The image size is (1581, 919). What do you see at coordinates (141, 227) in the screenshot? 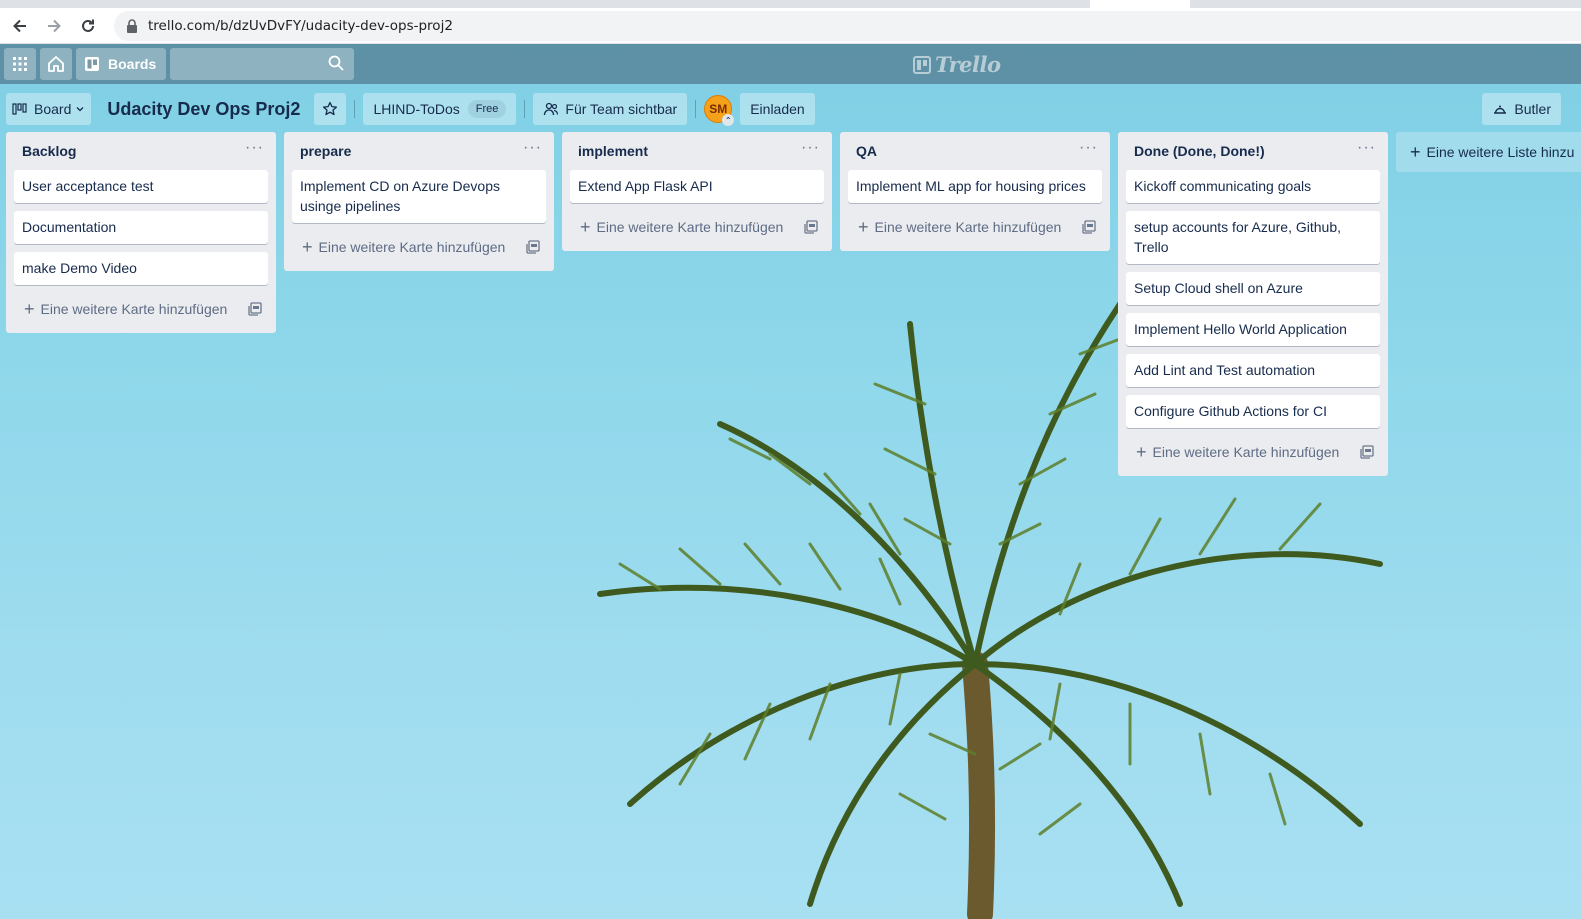
I see `card: Documentation` at bounding box center [141, 227].